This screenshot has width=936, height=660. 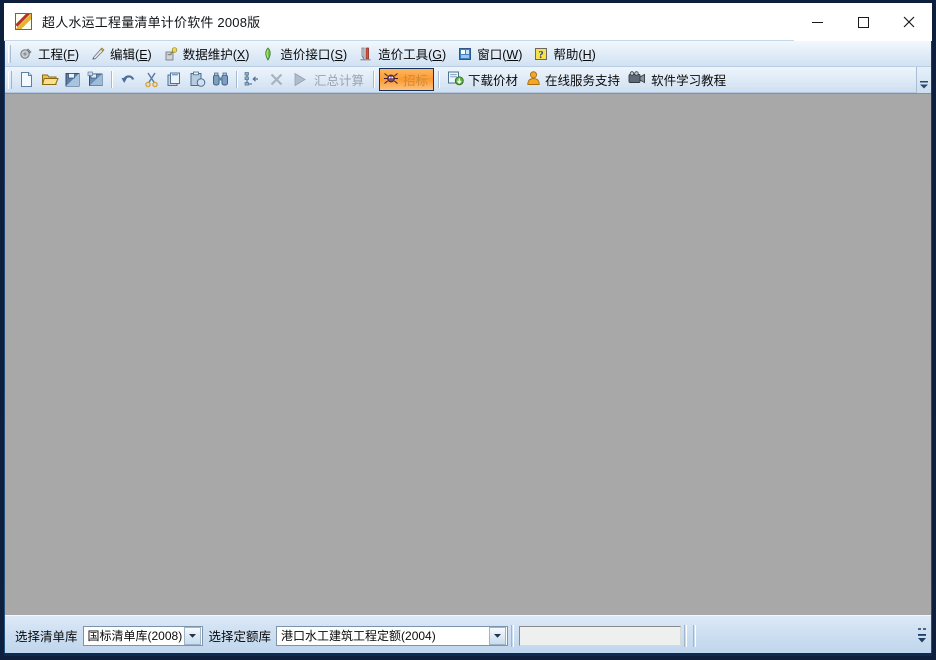 I want to click on status-bar: 选择清单库 国标清单库(2008) 选择定额库 港口水工建筑工程定额(2004), so click(x=468, y=635).